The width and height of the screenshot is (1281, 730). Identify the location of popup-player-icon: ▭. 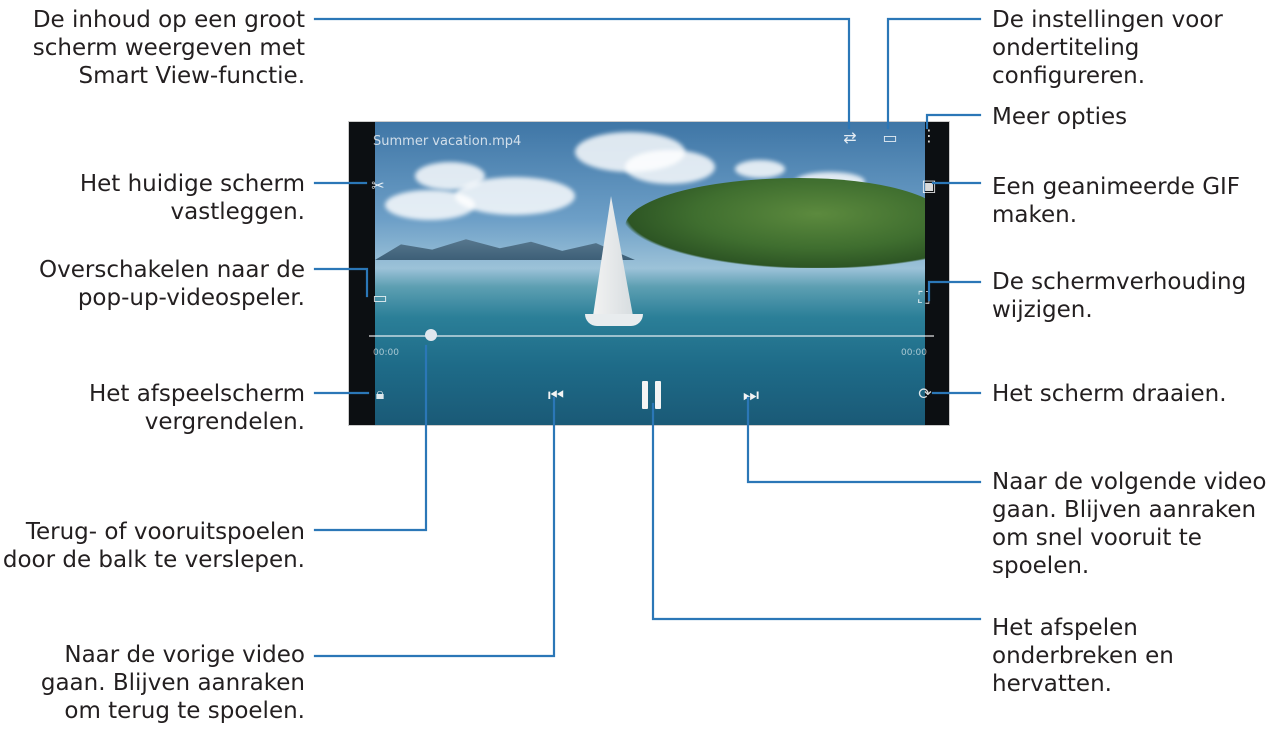
(380, 298).